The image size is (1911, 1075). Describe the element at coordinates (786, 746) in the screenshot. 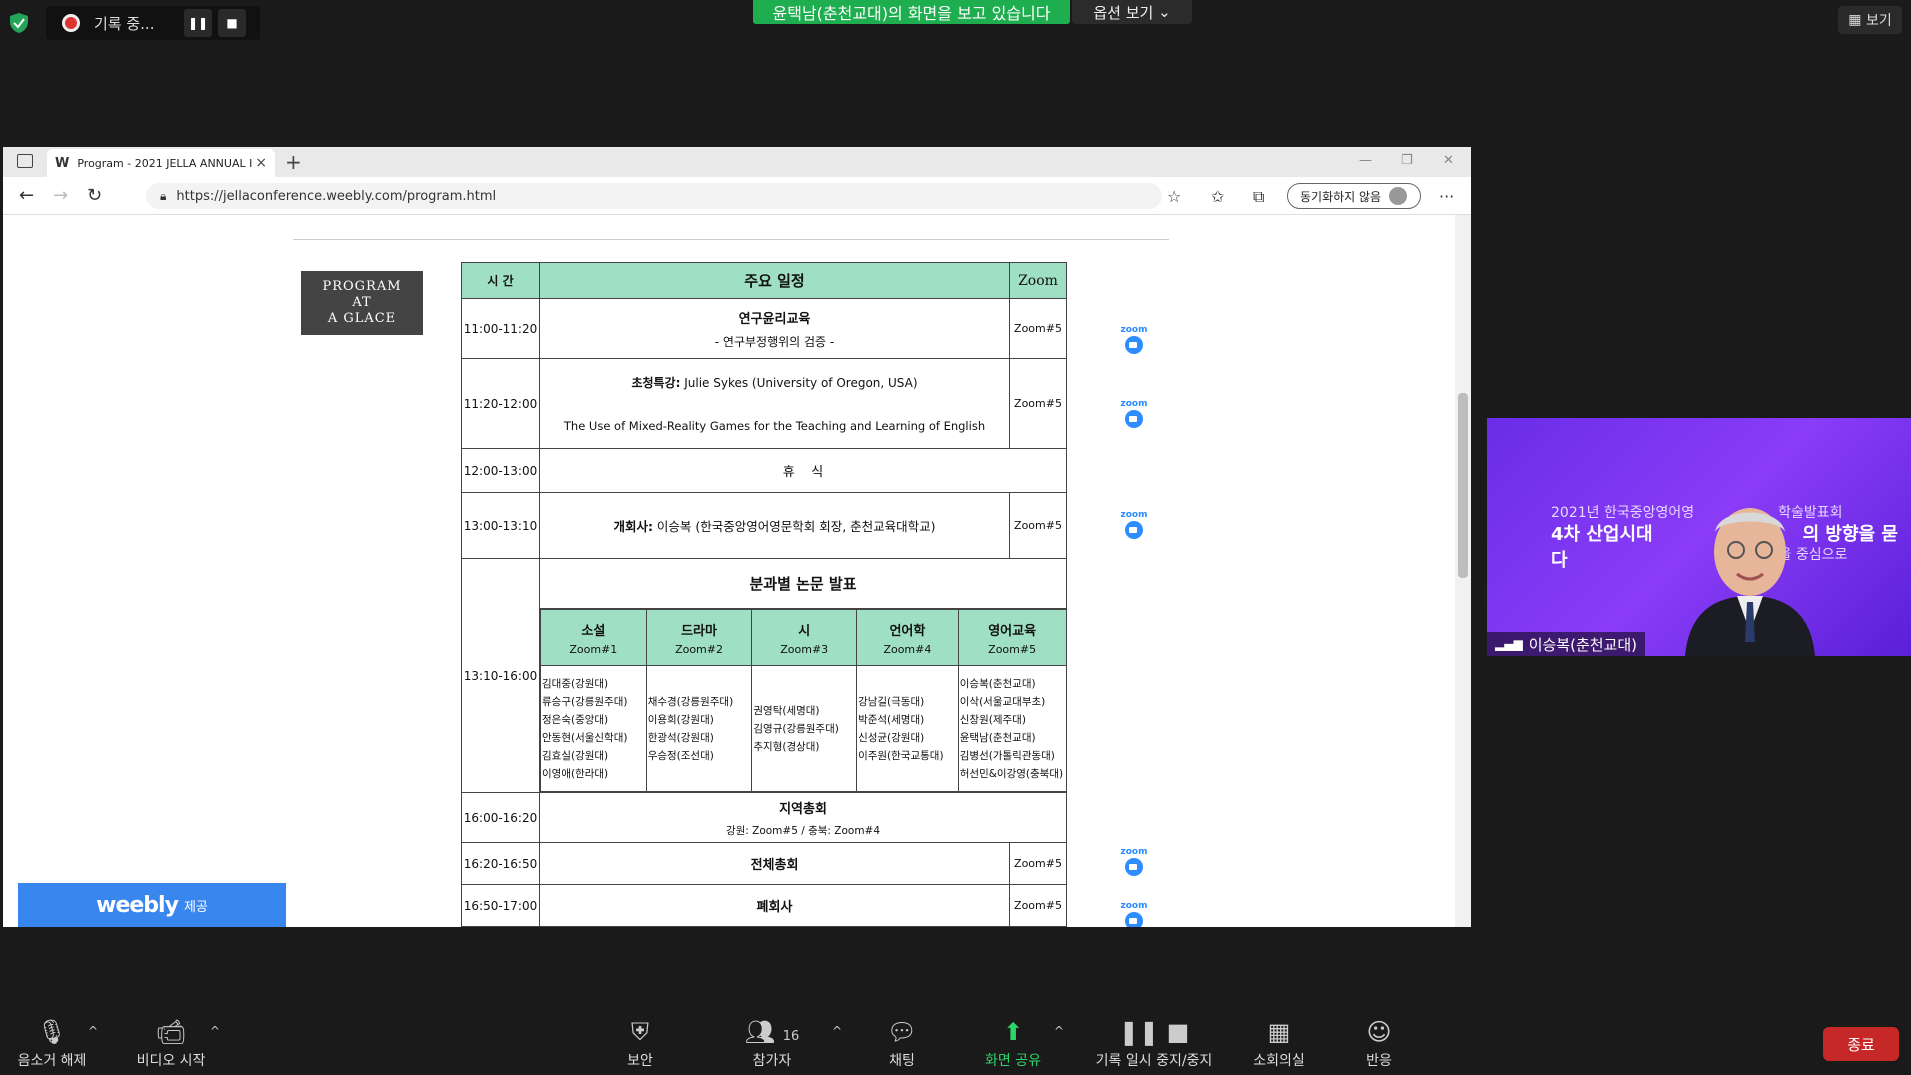

I see `presenter: 추지형(경상대)` at that location.